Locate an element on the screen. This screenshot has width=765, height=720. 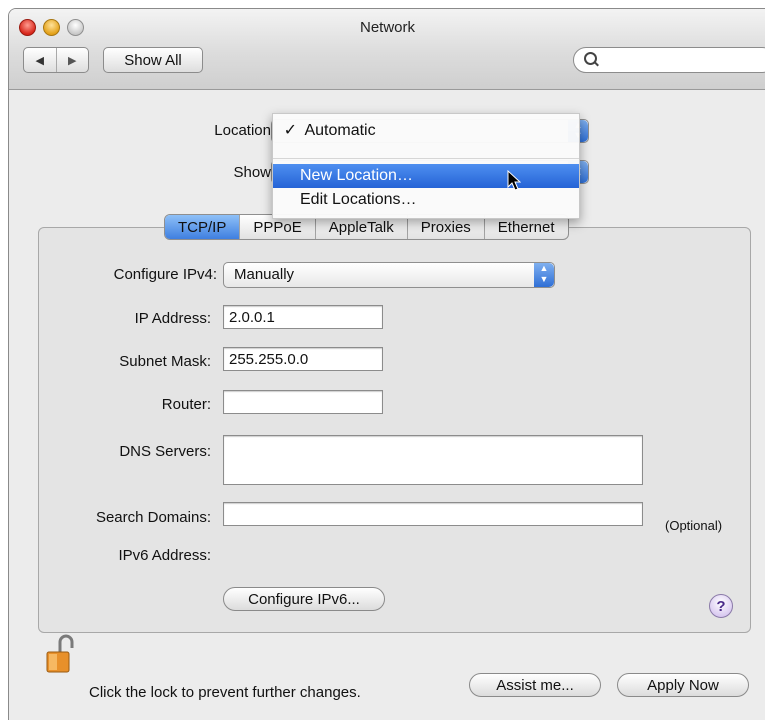
checkmark-icon: ✓ is located at coordinates (290, 130).